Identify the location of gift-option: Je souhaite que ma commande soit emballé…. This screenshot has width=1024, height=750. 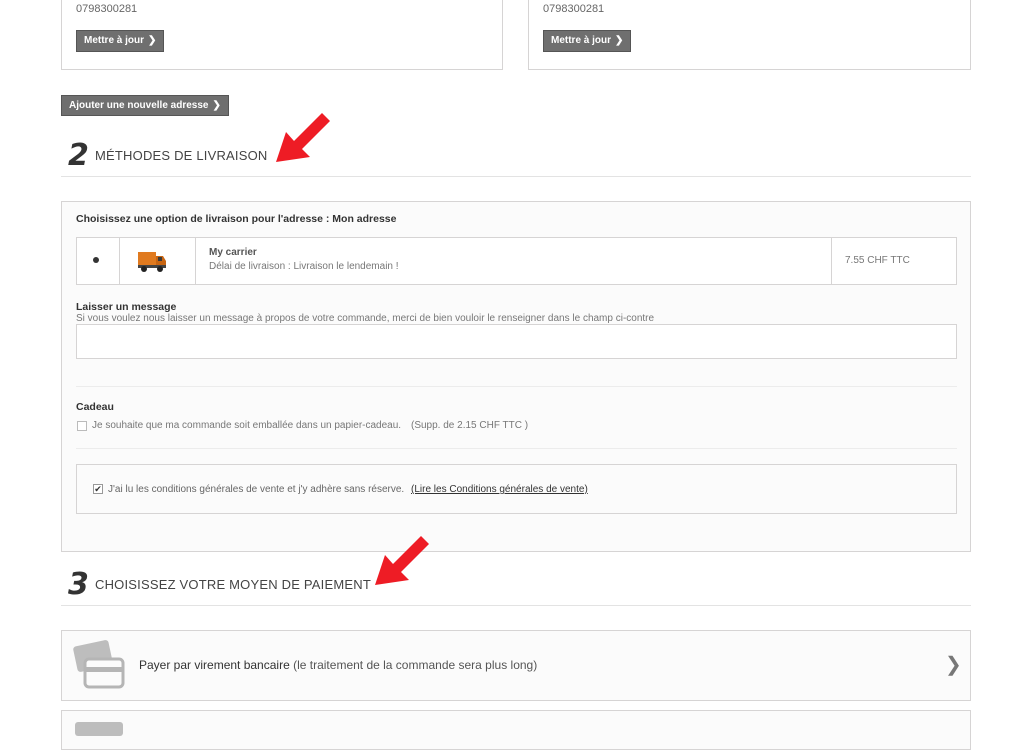
(247, 425).